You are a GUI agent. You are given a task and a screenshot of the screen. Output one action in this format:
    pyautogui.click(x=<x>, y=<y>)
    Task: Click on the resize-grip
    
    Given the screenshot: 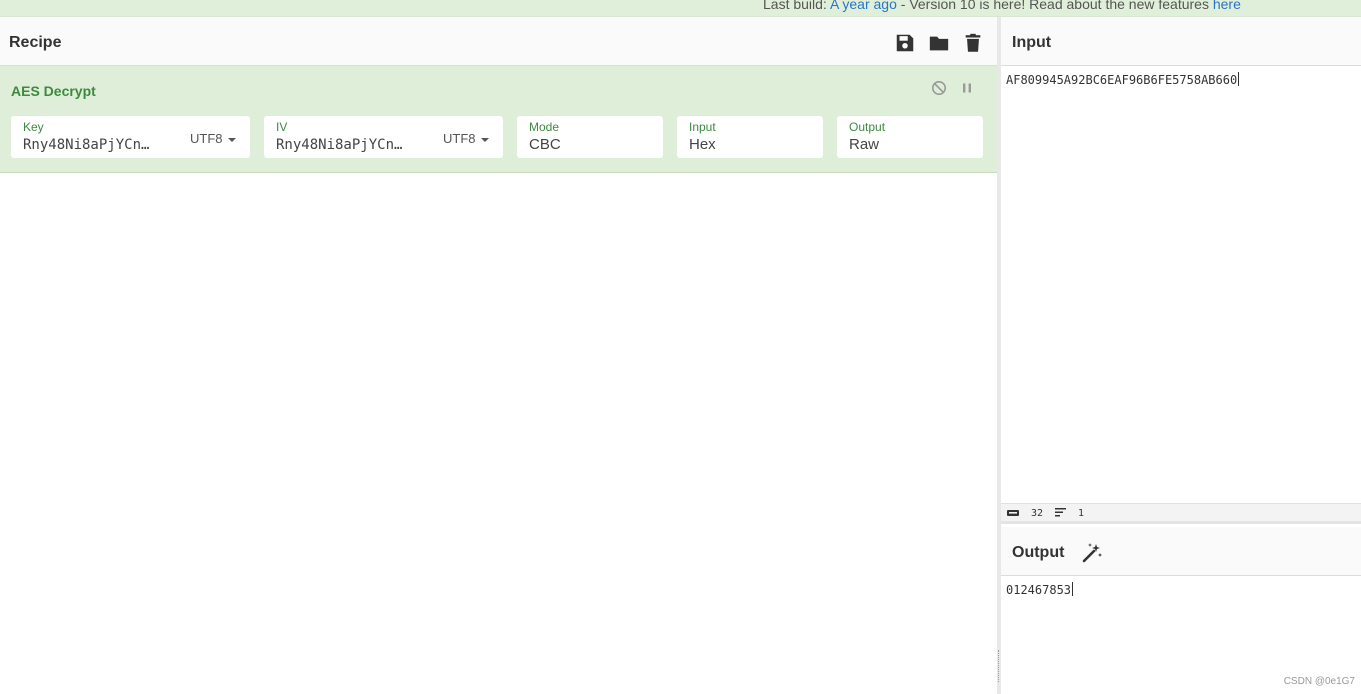 What is the action you would take?
    pyautogui.click(x=999, y=666)
    